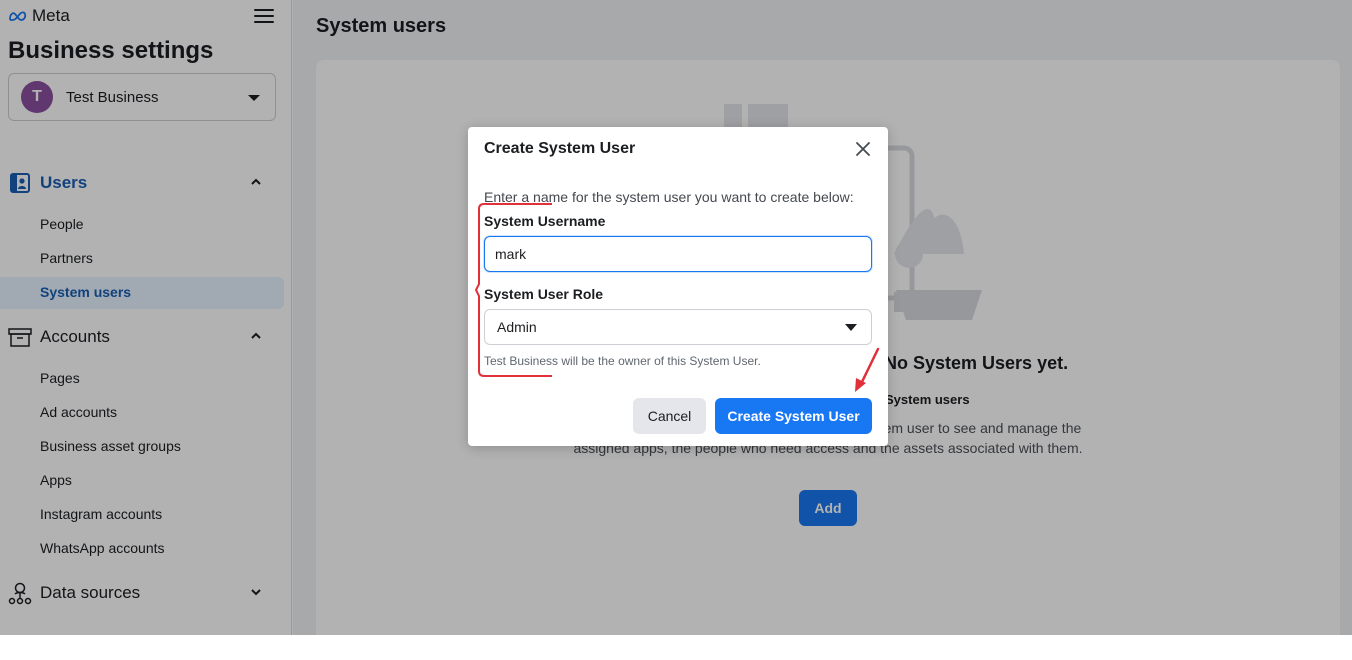 This screenshot has width=1352, height=660. I want to click on create-system-user-button: Create System User, so click(793, 416).